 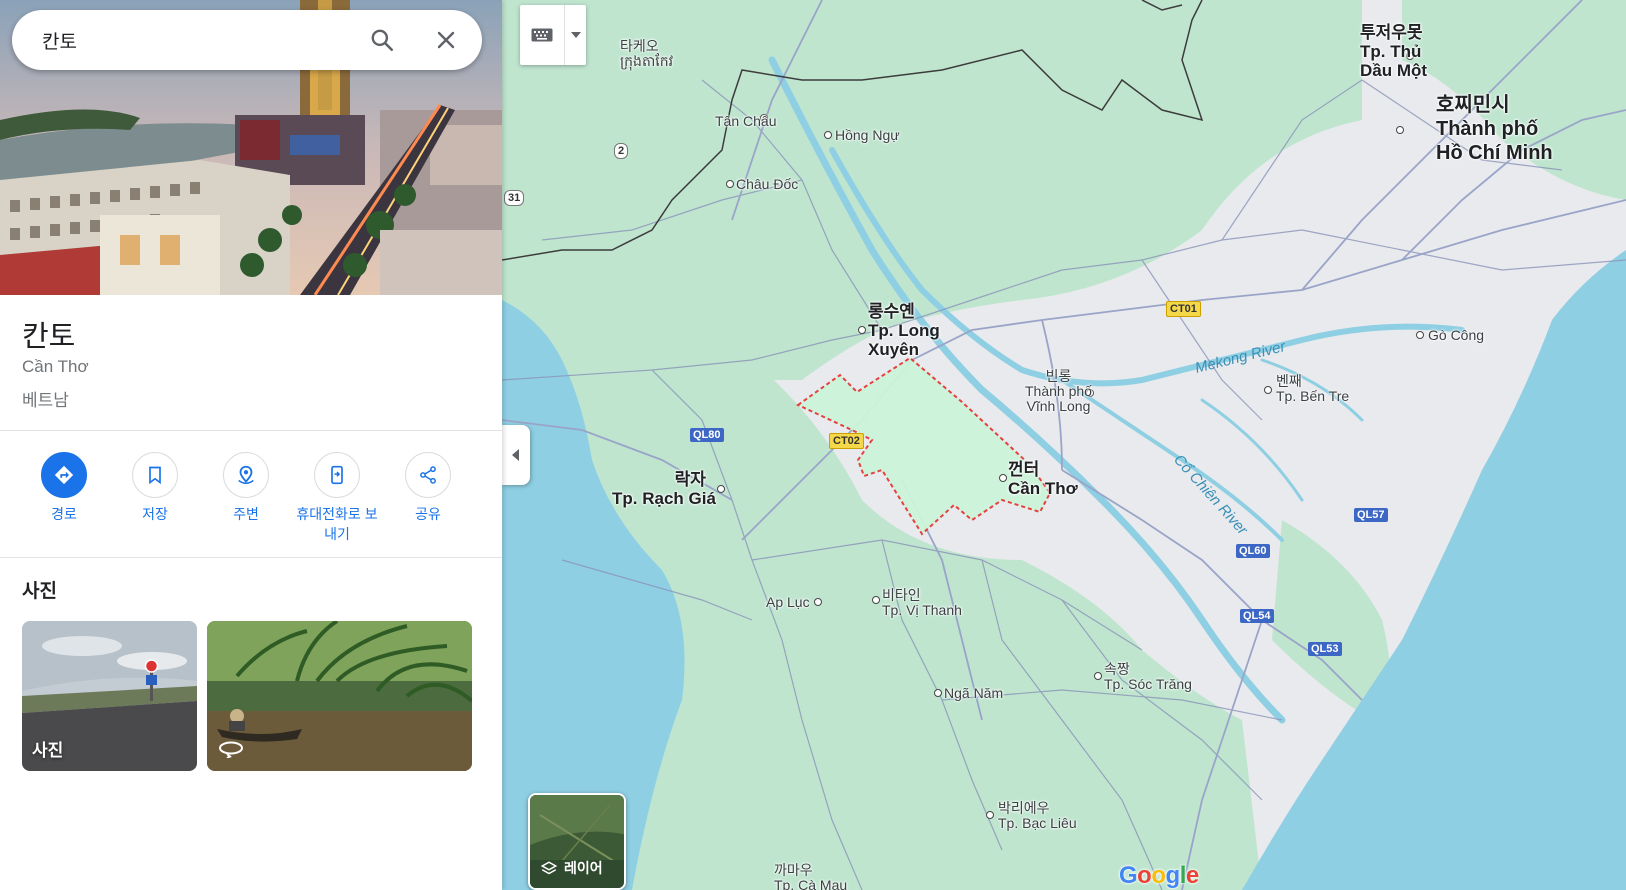 What do you see at coordinates (891, 311) in the screenshot?
I see `label-text: 롱수옌` at bounding box center [891, 311].